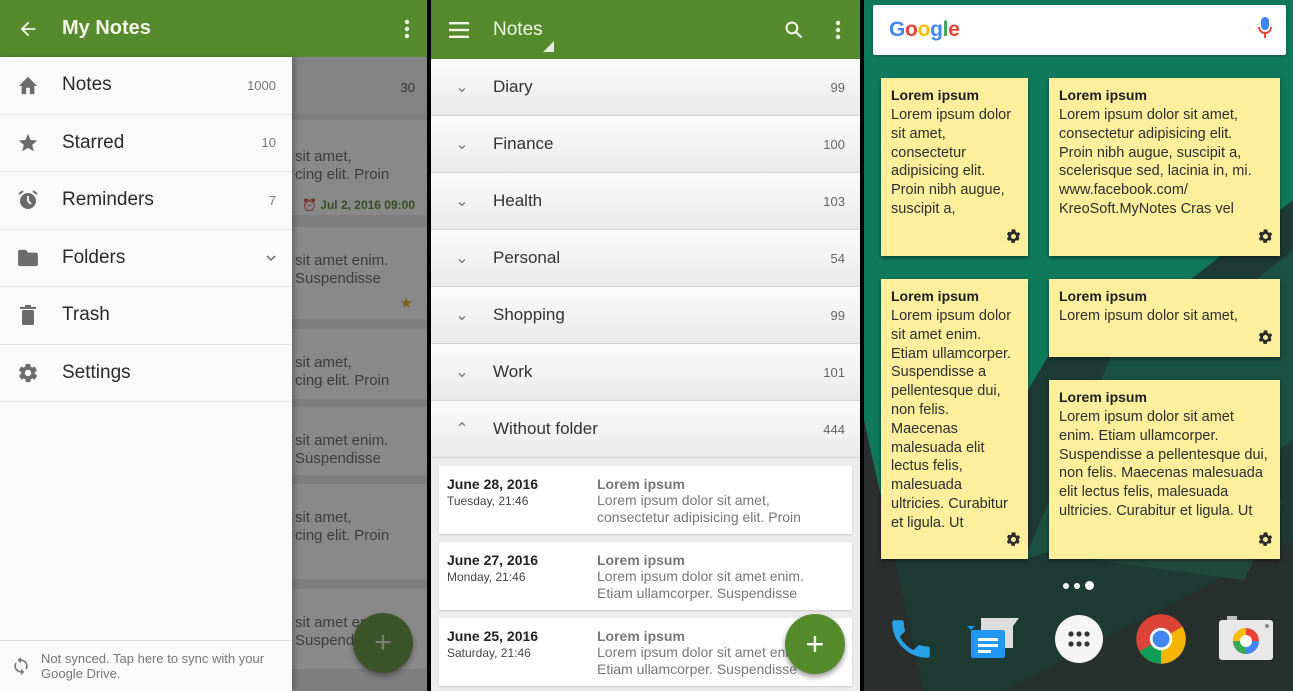 Image resolution: width=1293 pixels, height=691 pixels. I want to click on chrome-app, so click(1161, 639).